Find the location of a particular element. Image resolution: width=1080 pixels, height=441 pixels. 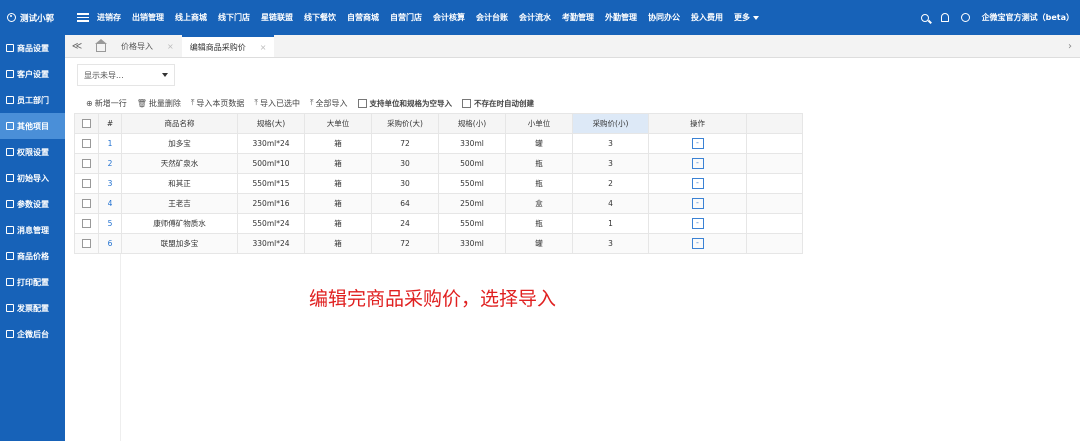

home-tab-button is located at coordinates (101, 46).